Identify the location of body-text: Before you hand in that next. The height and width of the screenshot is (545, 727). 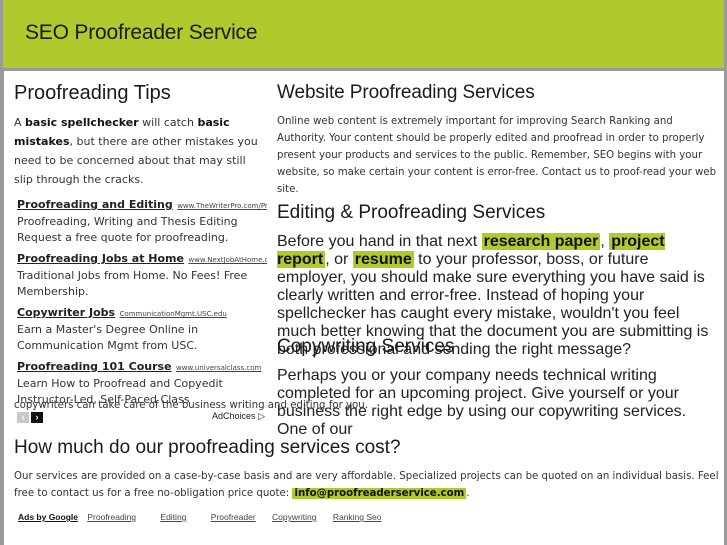
(379, 241).